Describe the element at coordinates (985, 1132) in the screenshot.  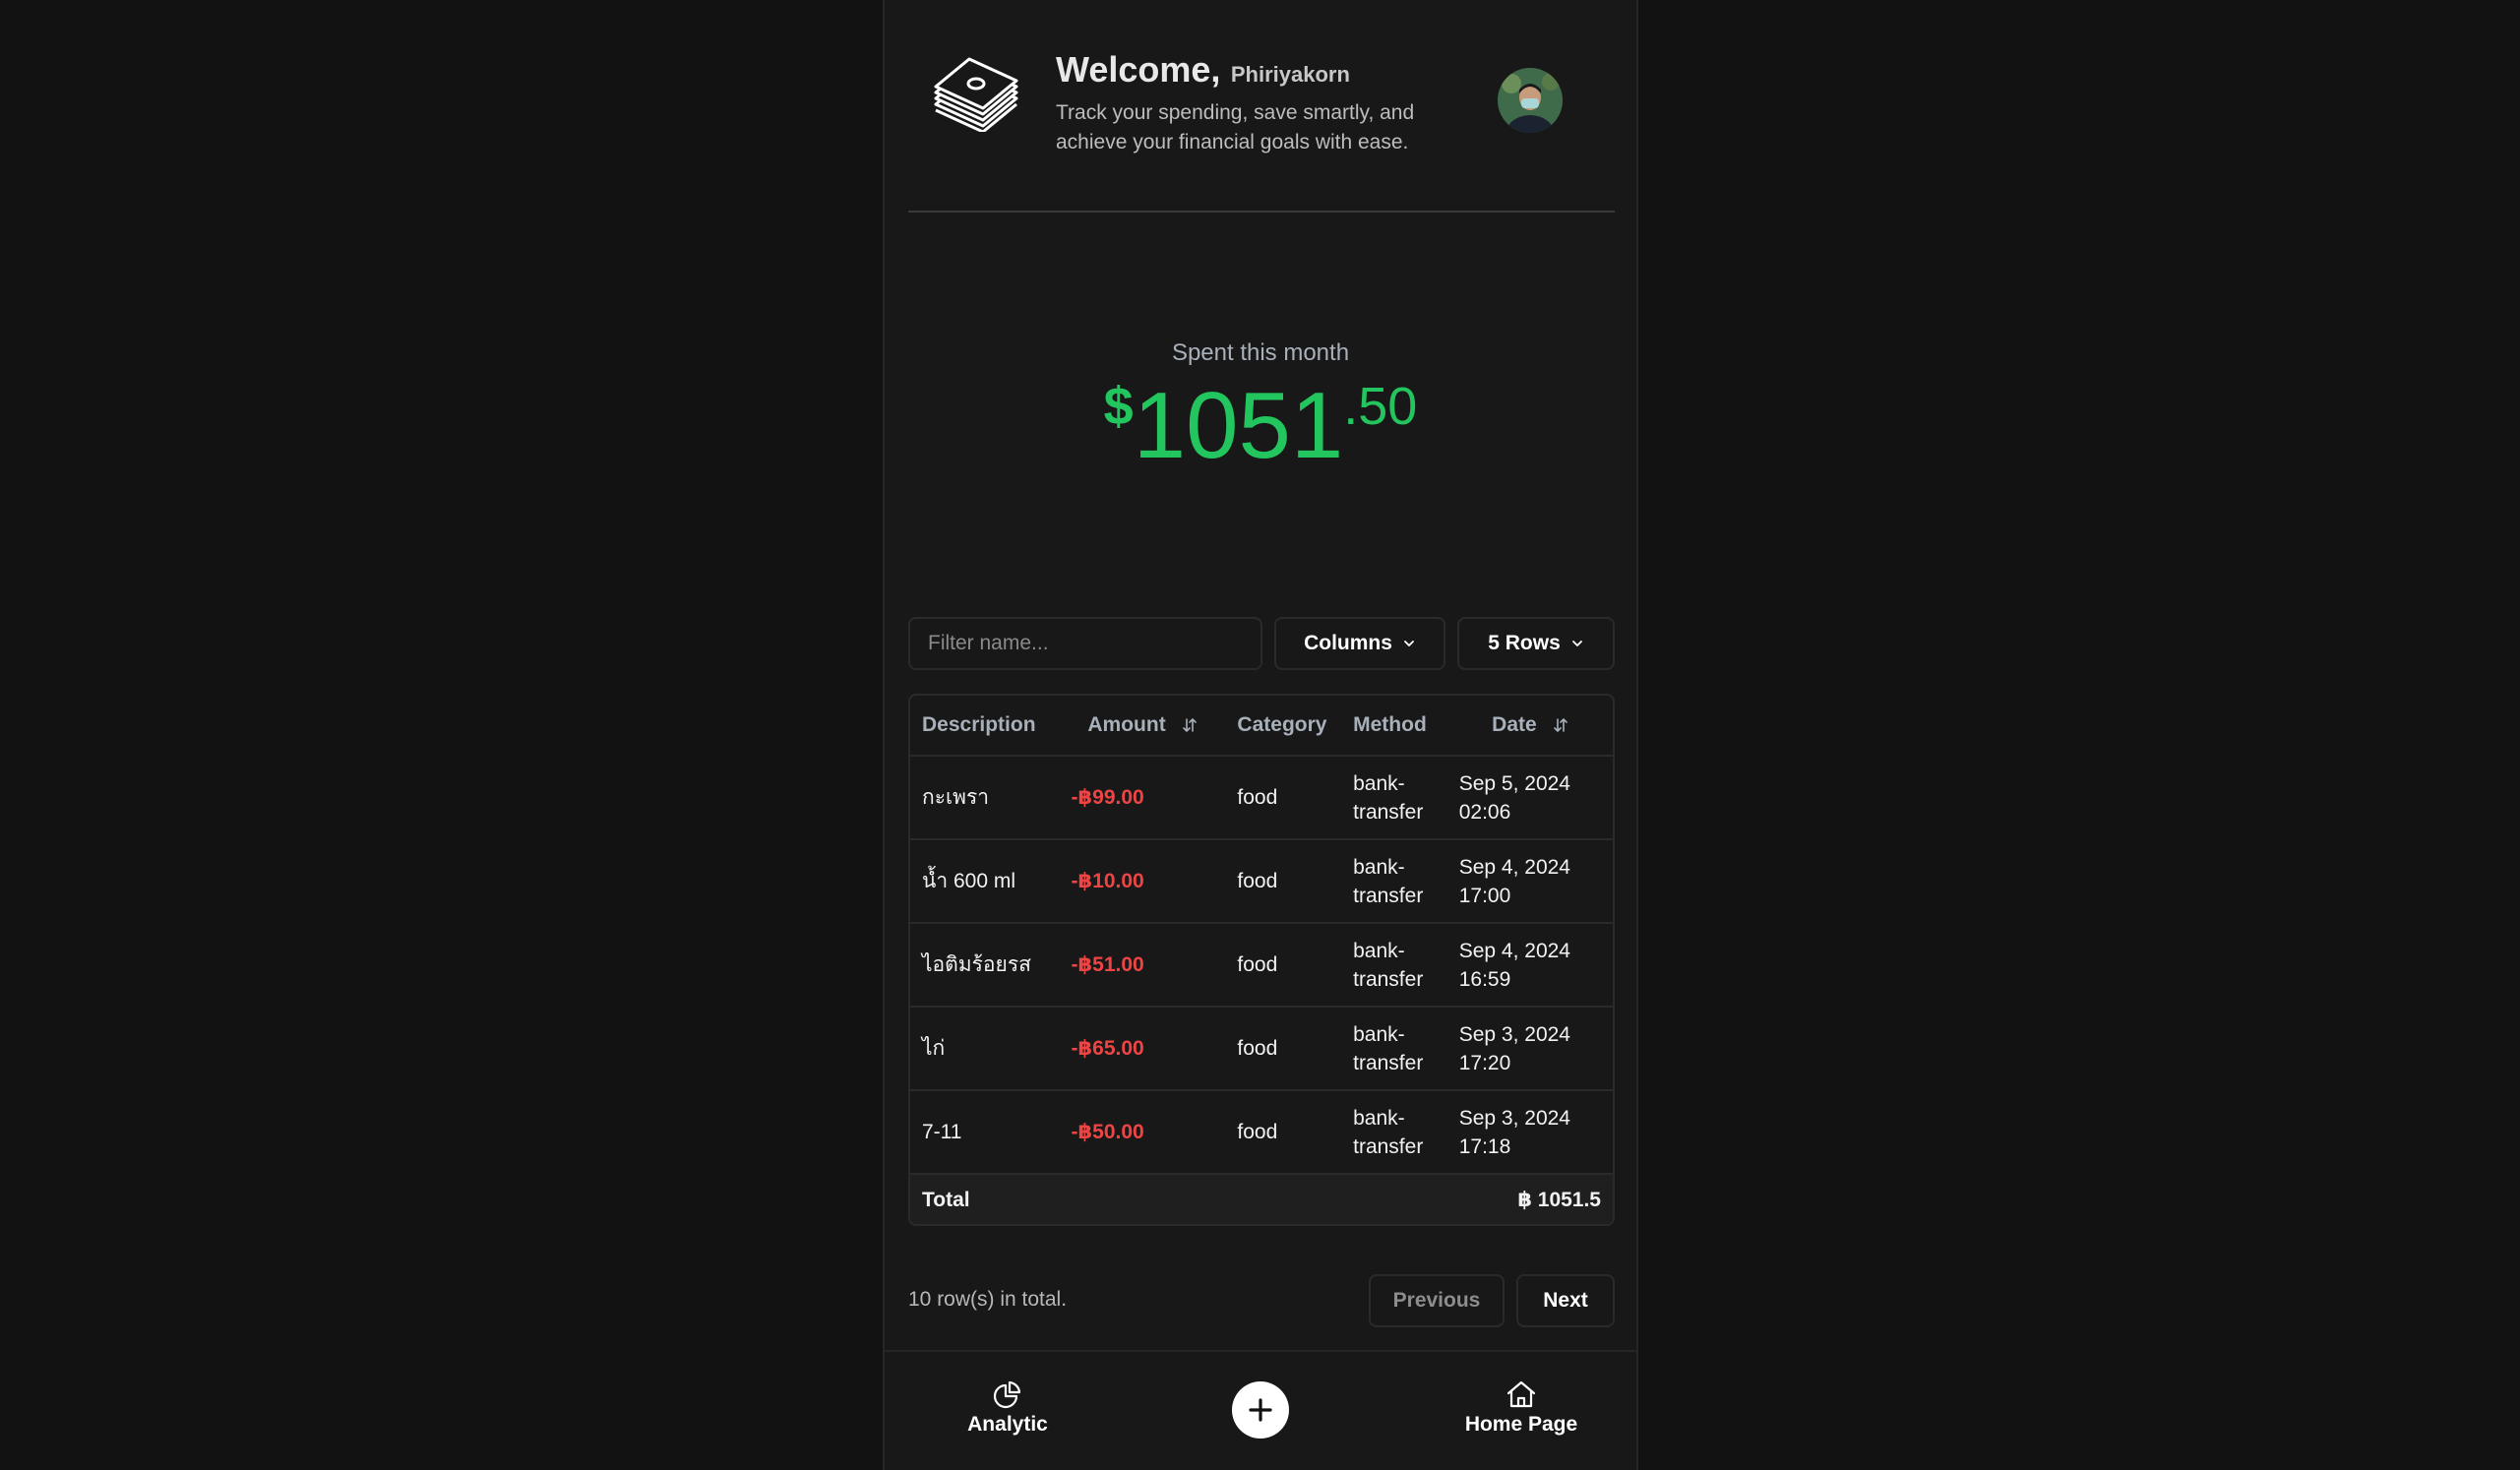
I see `cell-description: 7-11` at that location.